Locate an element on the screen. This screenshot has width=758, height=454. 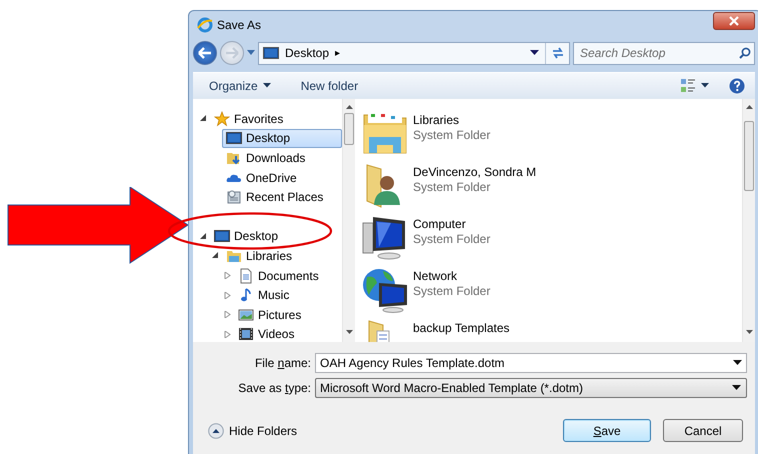
close-icon is located at coordinates (734, 21).